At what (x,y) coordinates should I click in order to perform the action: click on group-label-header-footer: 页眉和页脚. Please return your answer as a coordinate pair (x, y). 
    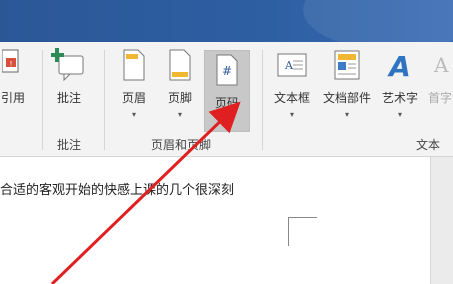
    Looking at the image, I should click on (180, 145).